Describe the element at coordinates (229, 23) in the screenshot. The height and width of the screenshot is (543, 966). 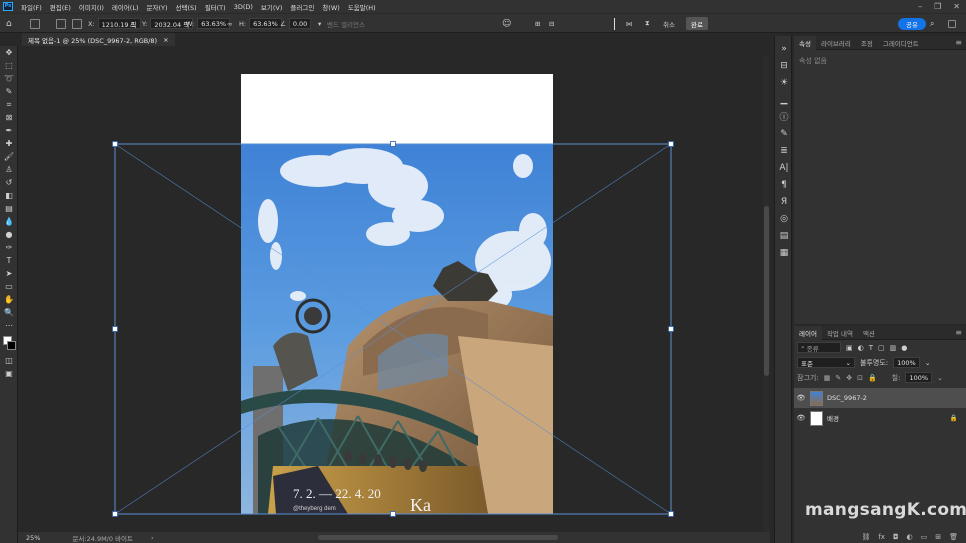
I see `link-aspect-icon: ∞` at that location.